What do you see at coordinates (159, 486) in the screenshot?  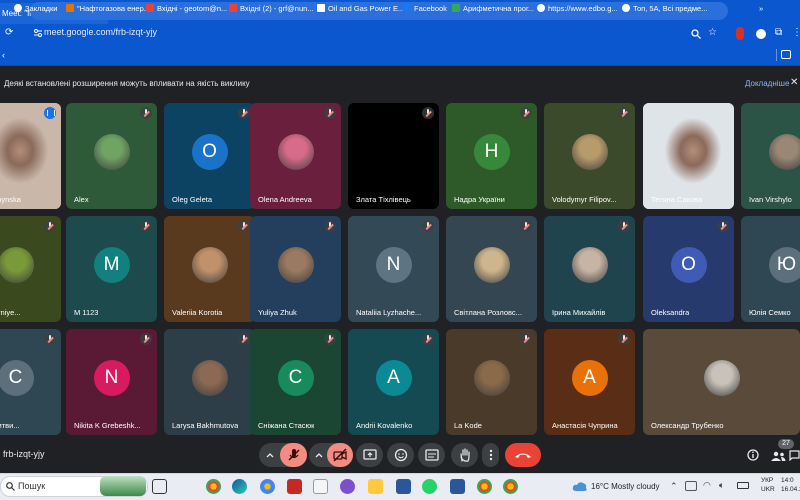 I see `task-view-icon` at bounding box center [159, 486].